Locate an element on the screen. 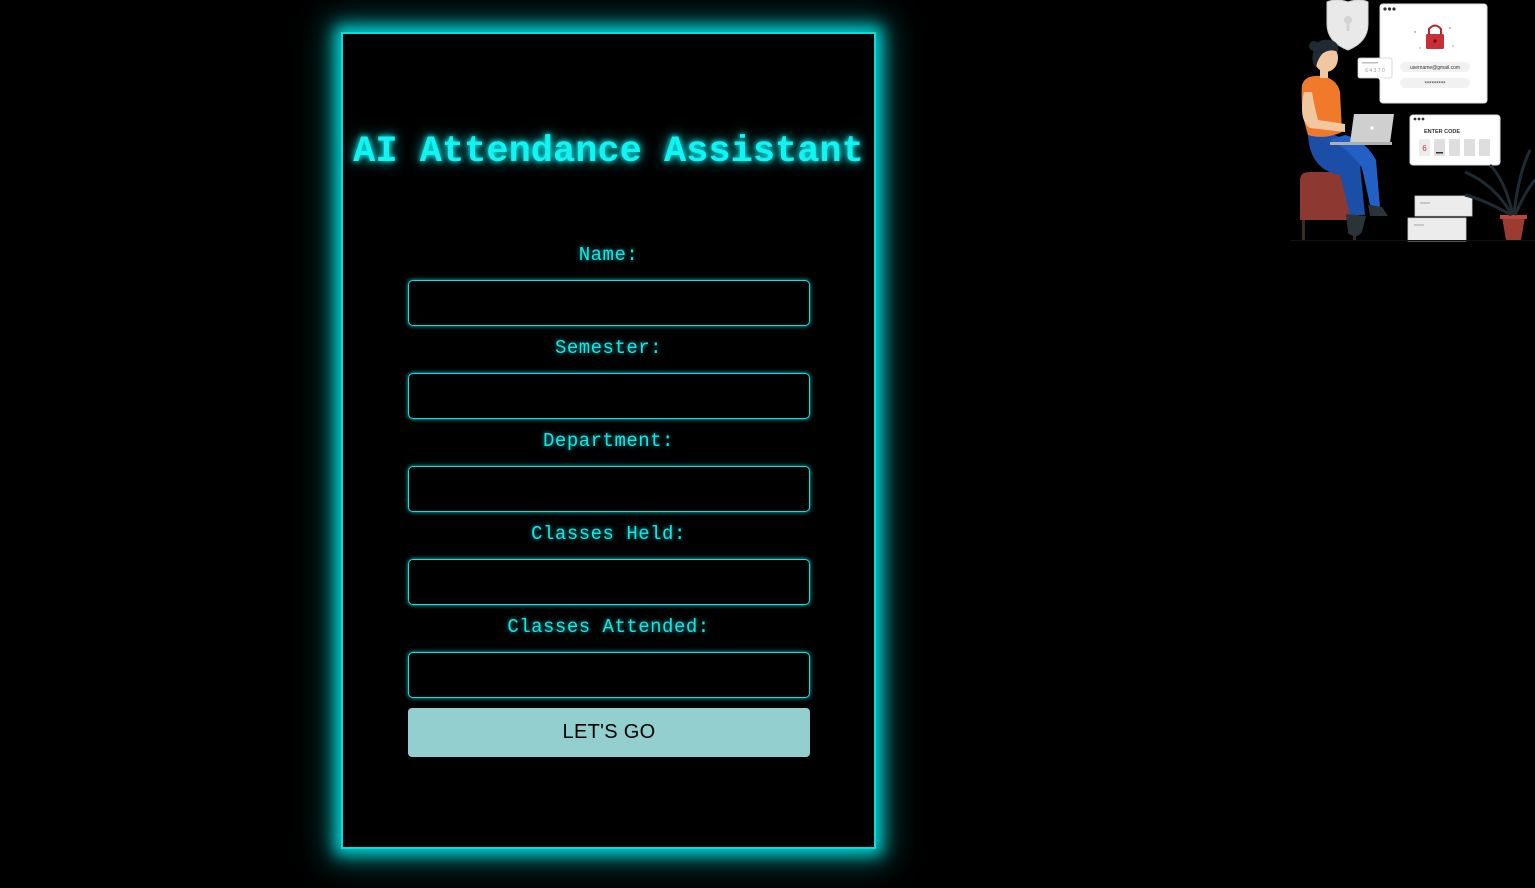 This screenshot has height=888, width=1535. storage-boxes is located at coordinates (1440, 218).